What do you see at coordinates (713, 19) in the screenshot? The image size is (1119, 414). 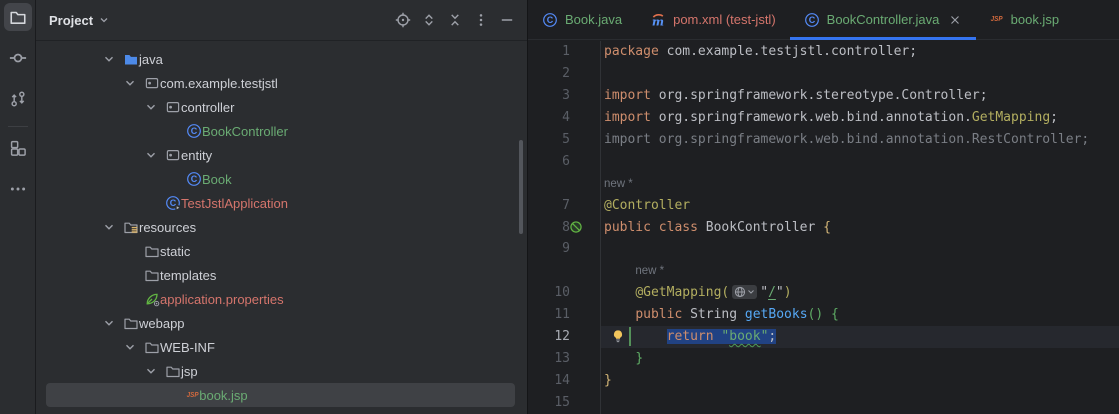 I see `tab-pom.xml-test-jstl-: m pom.xml (test-jstl)` at bounding box center [713, 19].